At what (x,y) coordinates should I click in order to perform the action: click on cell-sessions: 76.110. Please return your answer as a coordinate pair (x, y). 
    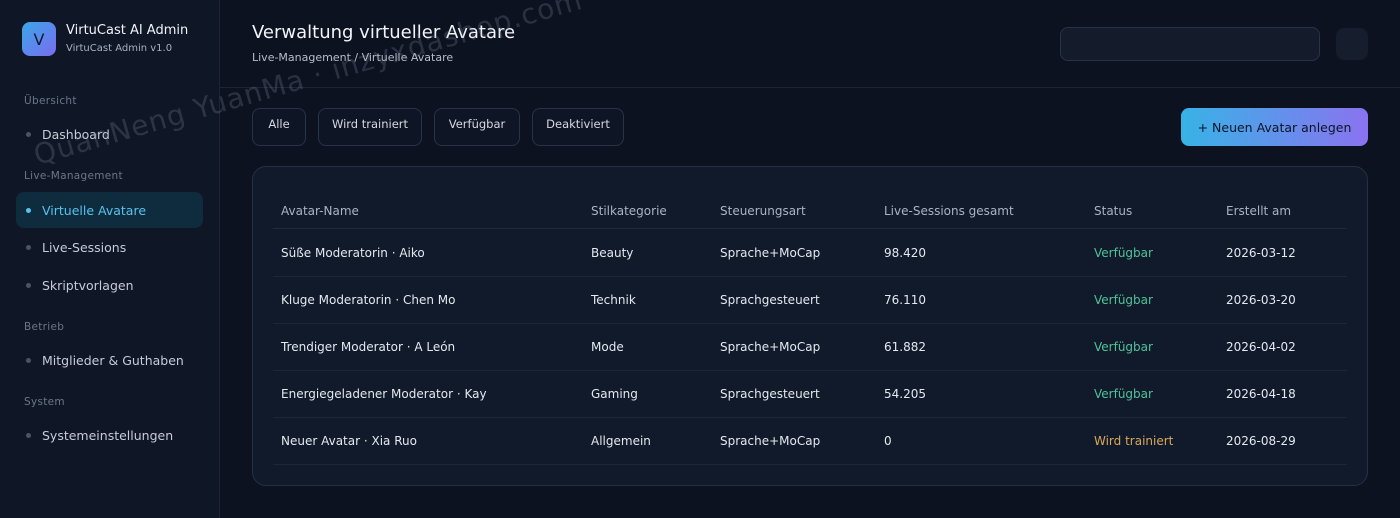
    Looking at the image, I should click on (905, 300).